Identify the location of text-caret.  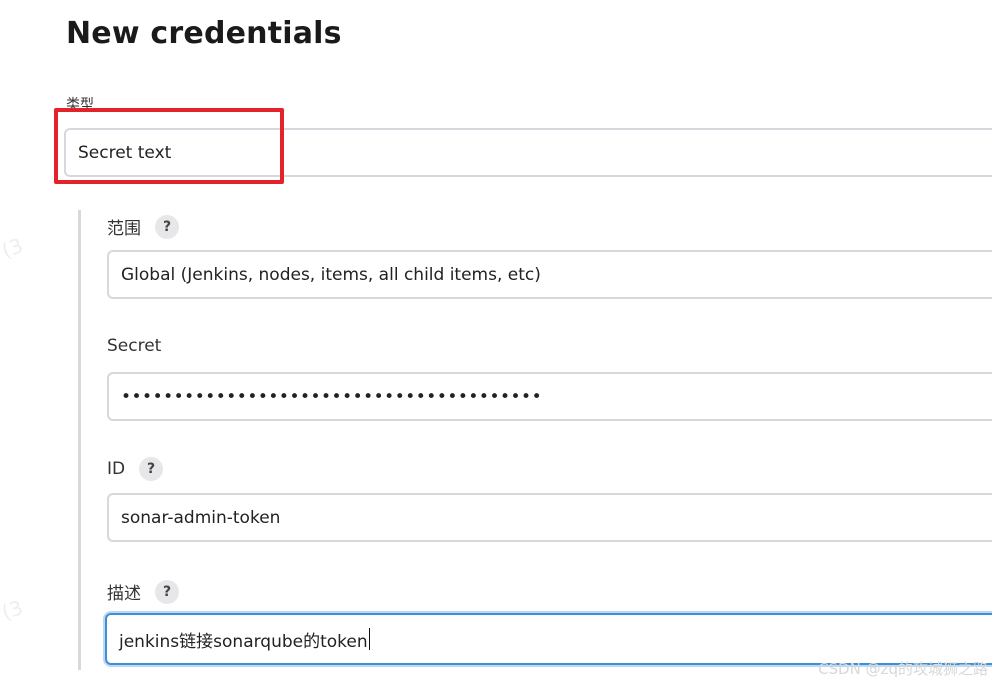
(369, 639).